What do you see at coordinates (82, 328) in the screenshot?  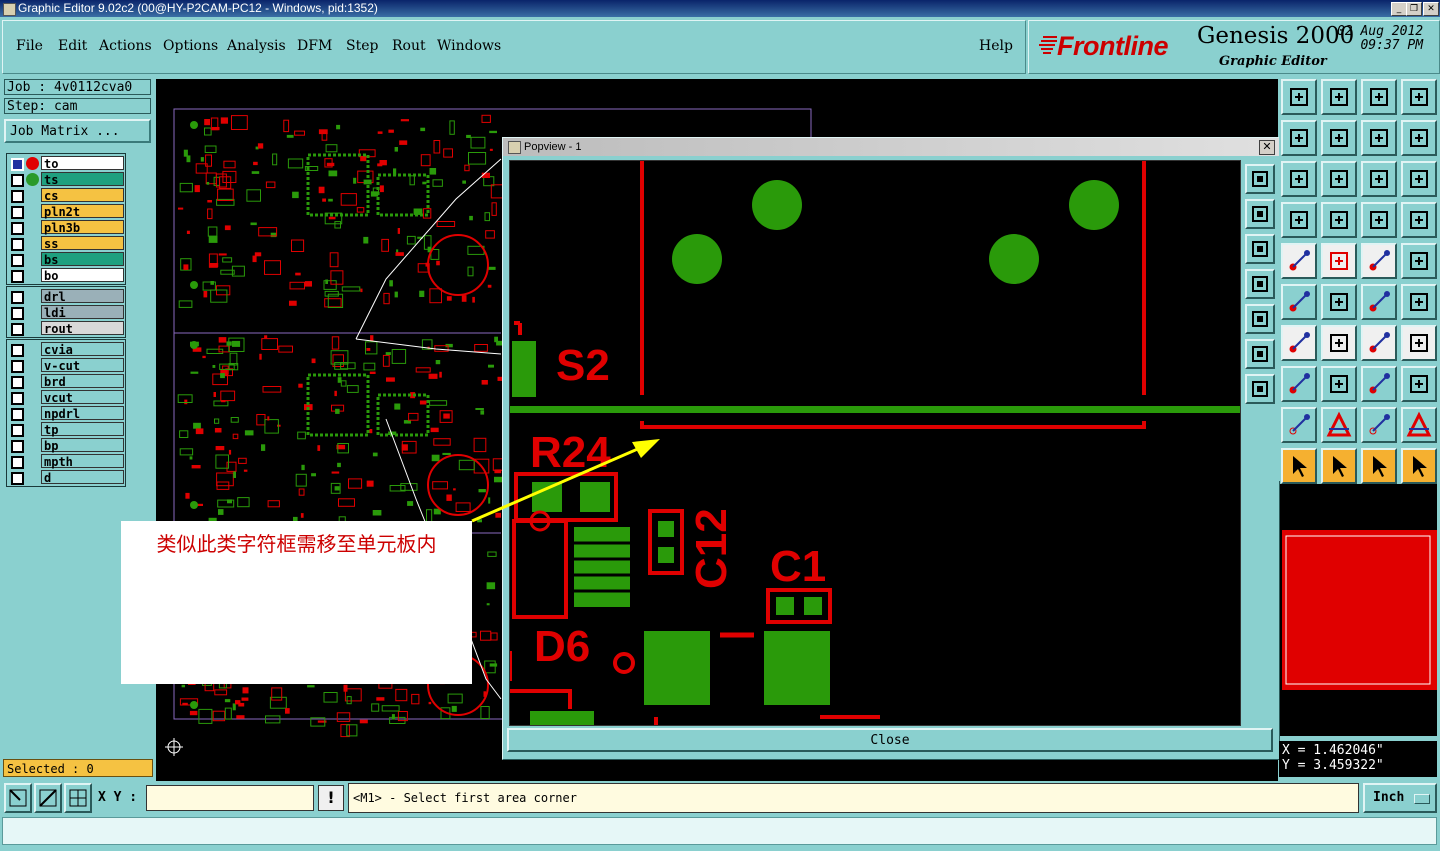 I see `layer-name: rout` at bounding box center [82, 328].